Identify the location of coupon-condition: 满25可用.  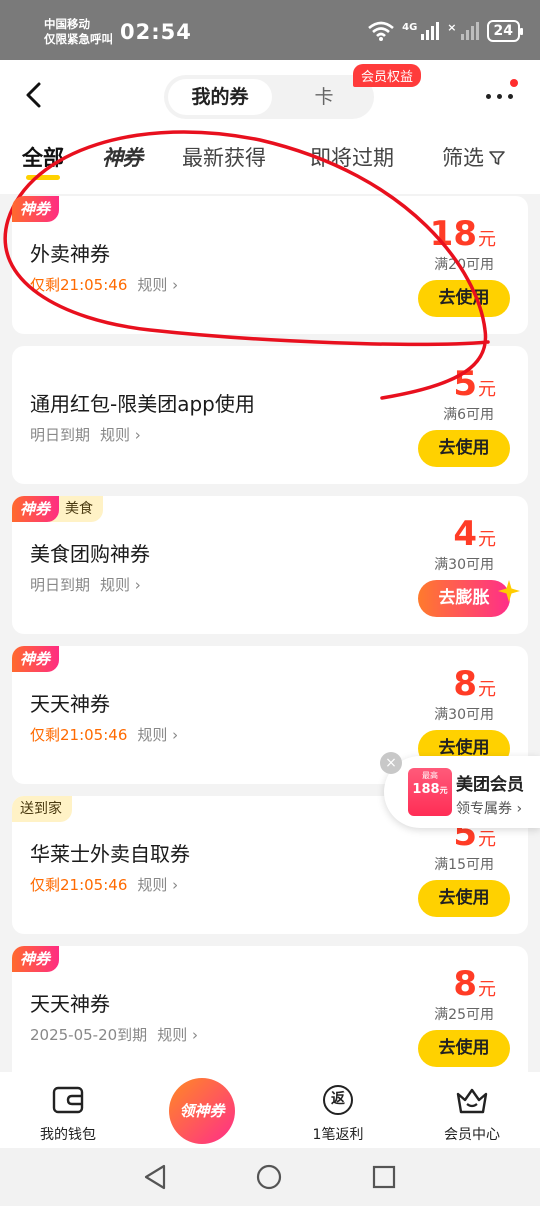
(464, 1015).